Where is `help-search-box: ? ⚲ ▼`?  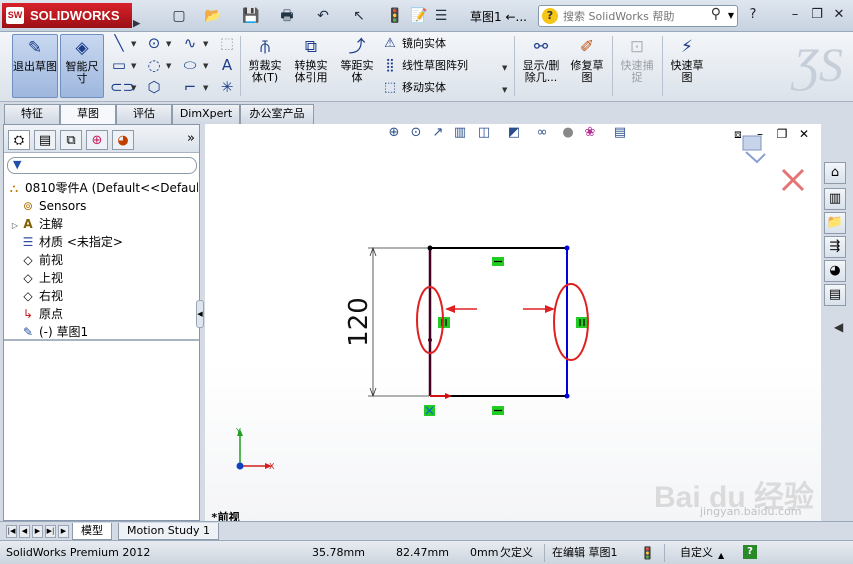 help-search-box: ? ⚲ ▼ is located at coordinates (638, 16).